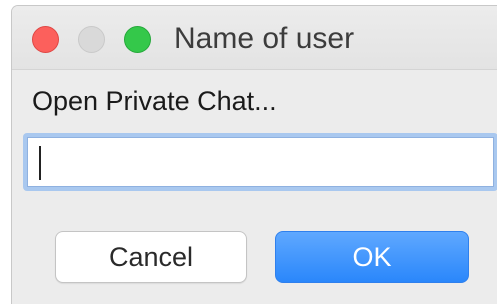 This screenshot has width=497, height=304. Describe the element at coordinates (264, 38) in the screenshot. I see `window-title: Name of user` at that location.